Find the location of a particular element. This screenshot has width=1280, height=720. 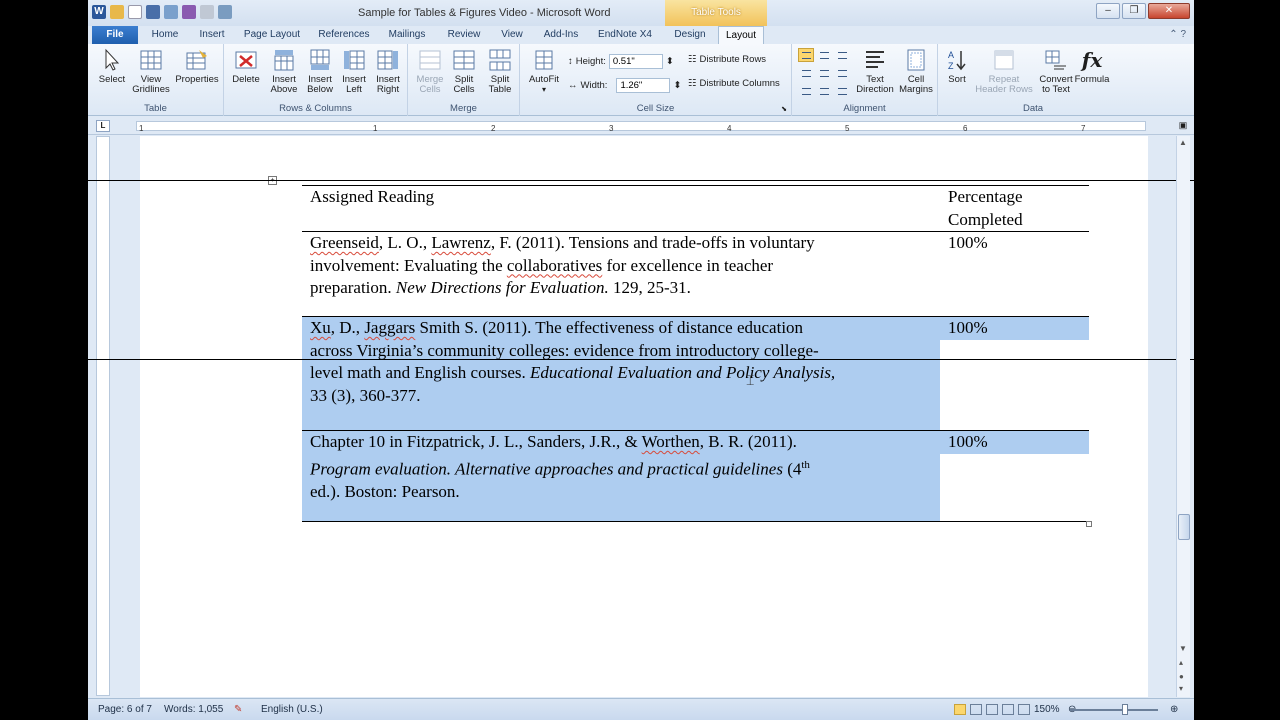

insert-above-button: Insert Above is located at coordinates (284, 71).